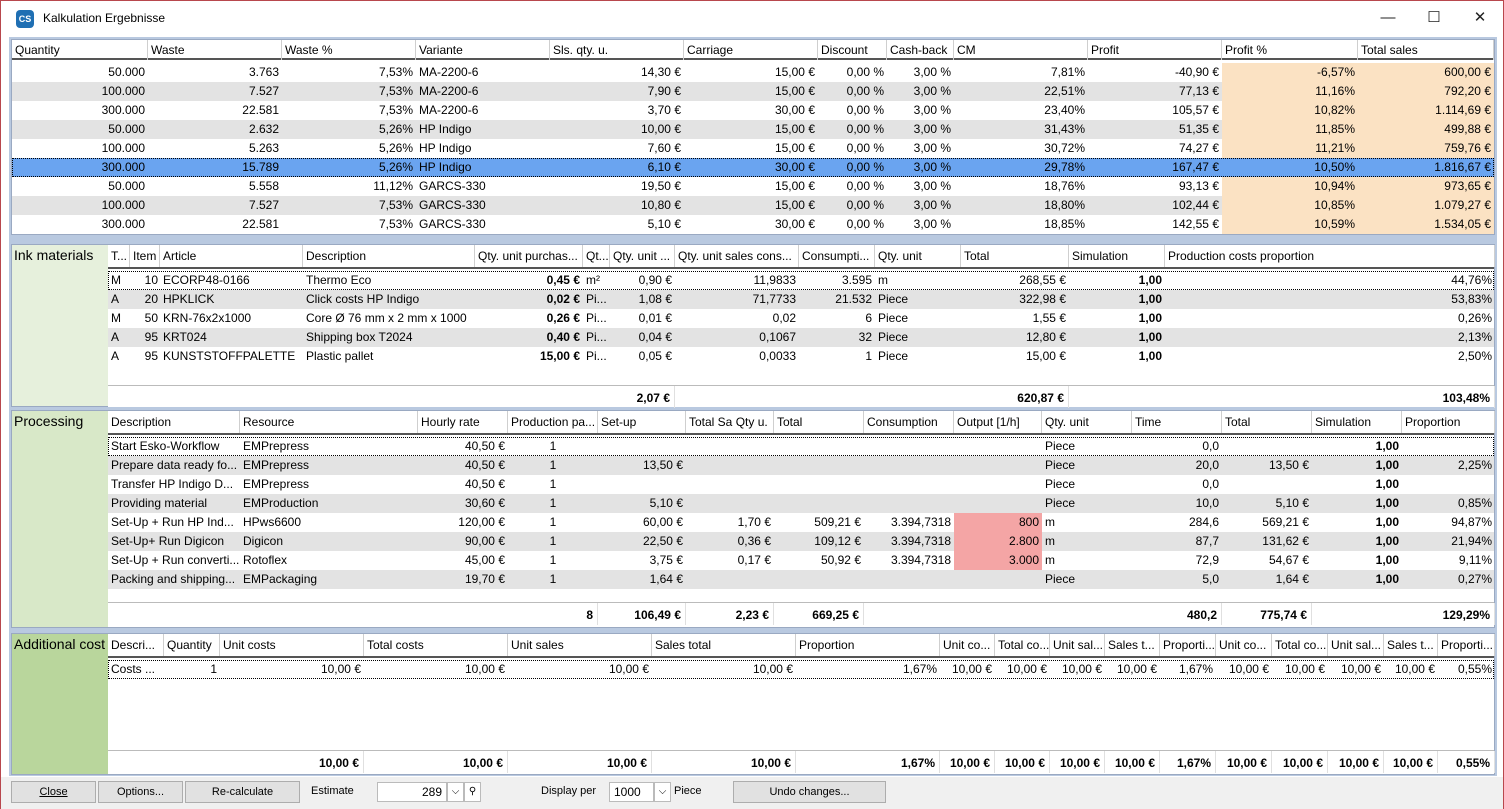  What do you see at coordinates (1330, 256) in the screenshot?
I see `column-header: Production costs proportion` at bounding box center [1330, 256].